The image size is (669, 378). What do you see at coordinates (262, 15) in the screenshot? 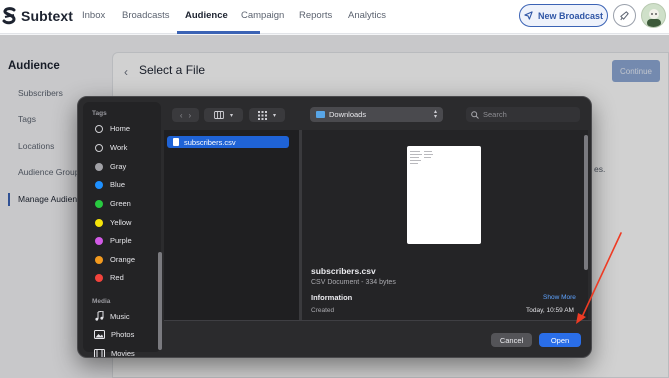
I see `tab-campaign: Campaign` at bounding box center [262, 15].